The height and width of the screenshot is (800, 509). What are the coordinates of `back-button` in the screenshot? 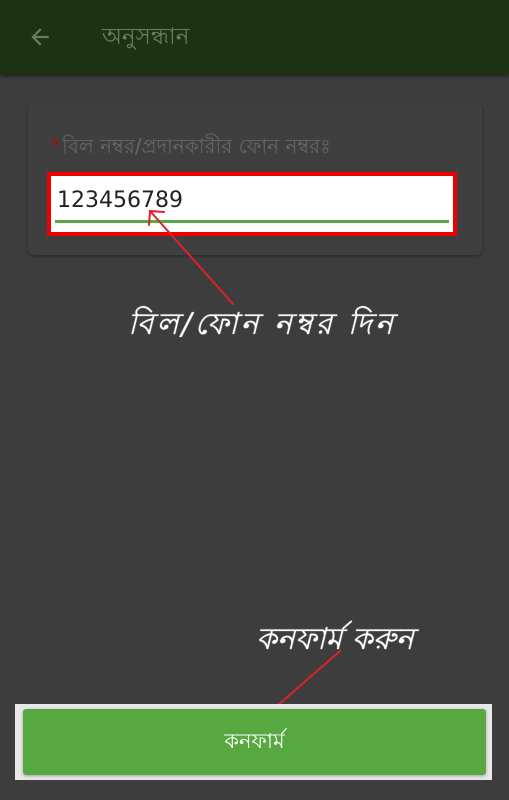 It's located at (40, 37).